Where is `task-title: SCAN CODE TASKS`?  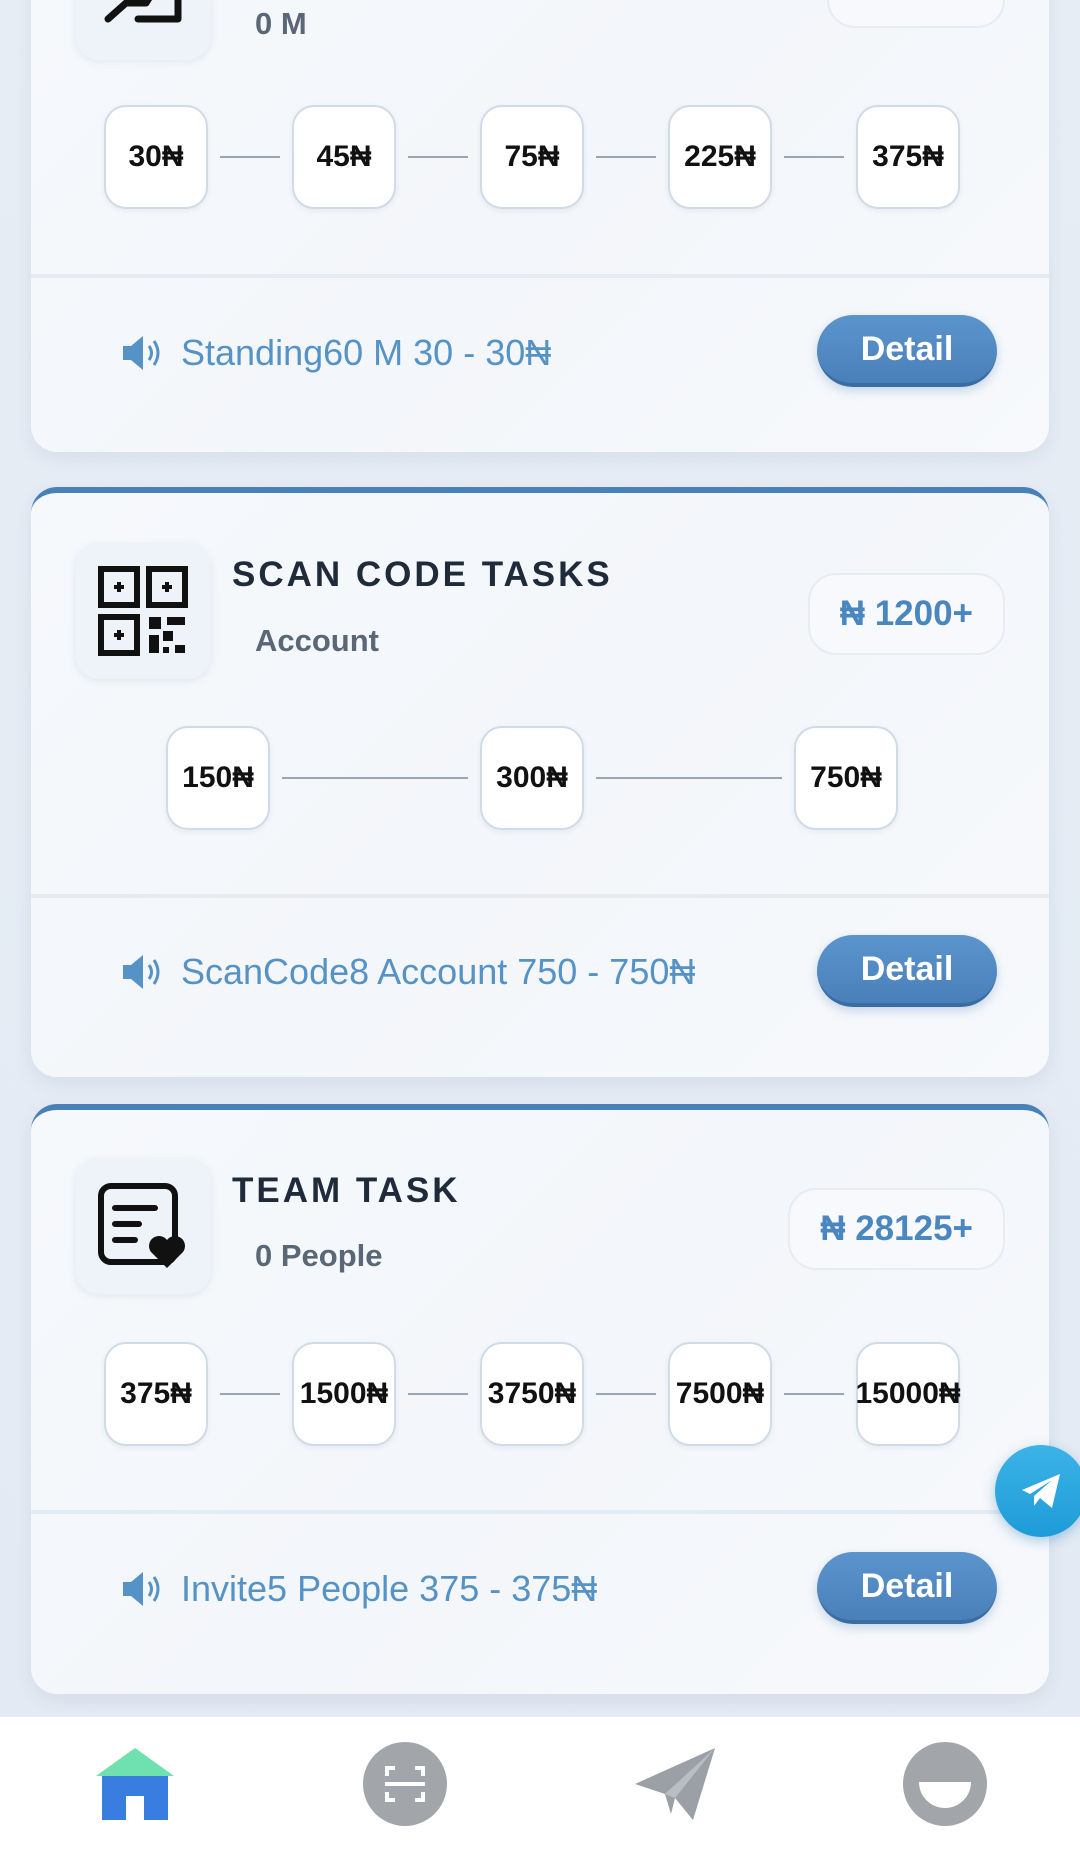
task-title: SCAN CODE TASKS is located at coordinates (422, 574).